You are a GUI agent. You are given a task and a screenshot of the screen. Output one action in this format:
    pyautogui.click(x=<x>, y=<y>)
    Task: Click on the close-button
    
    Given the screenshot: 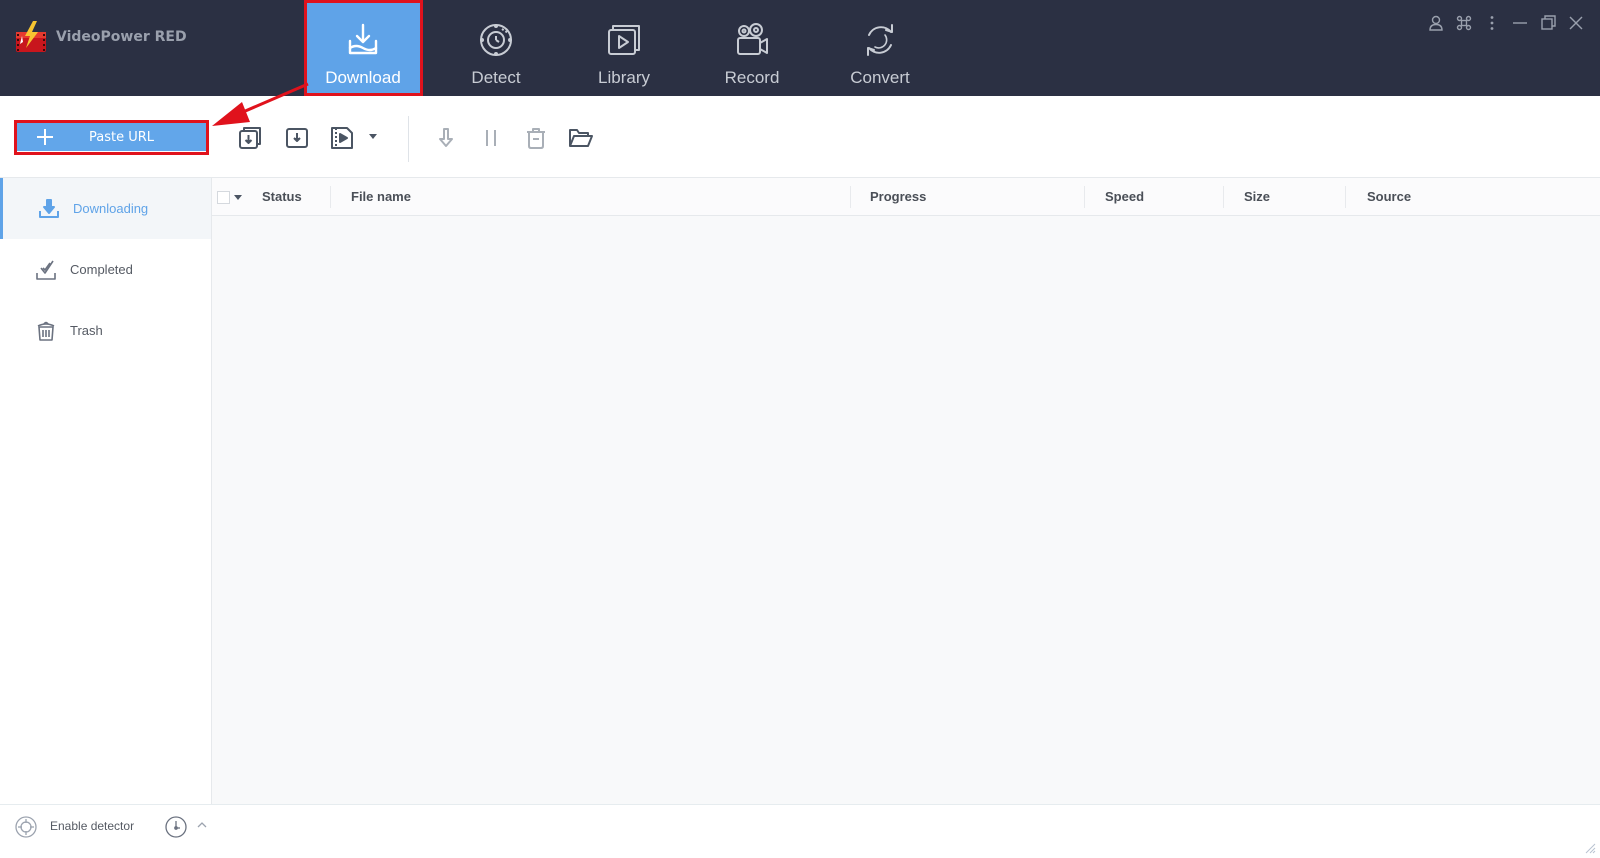 What is the action you would take?
    pyautogui.click(x=1576, y=23)
    